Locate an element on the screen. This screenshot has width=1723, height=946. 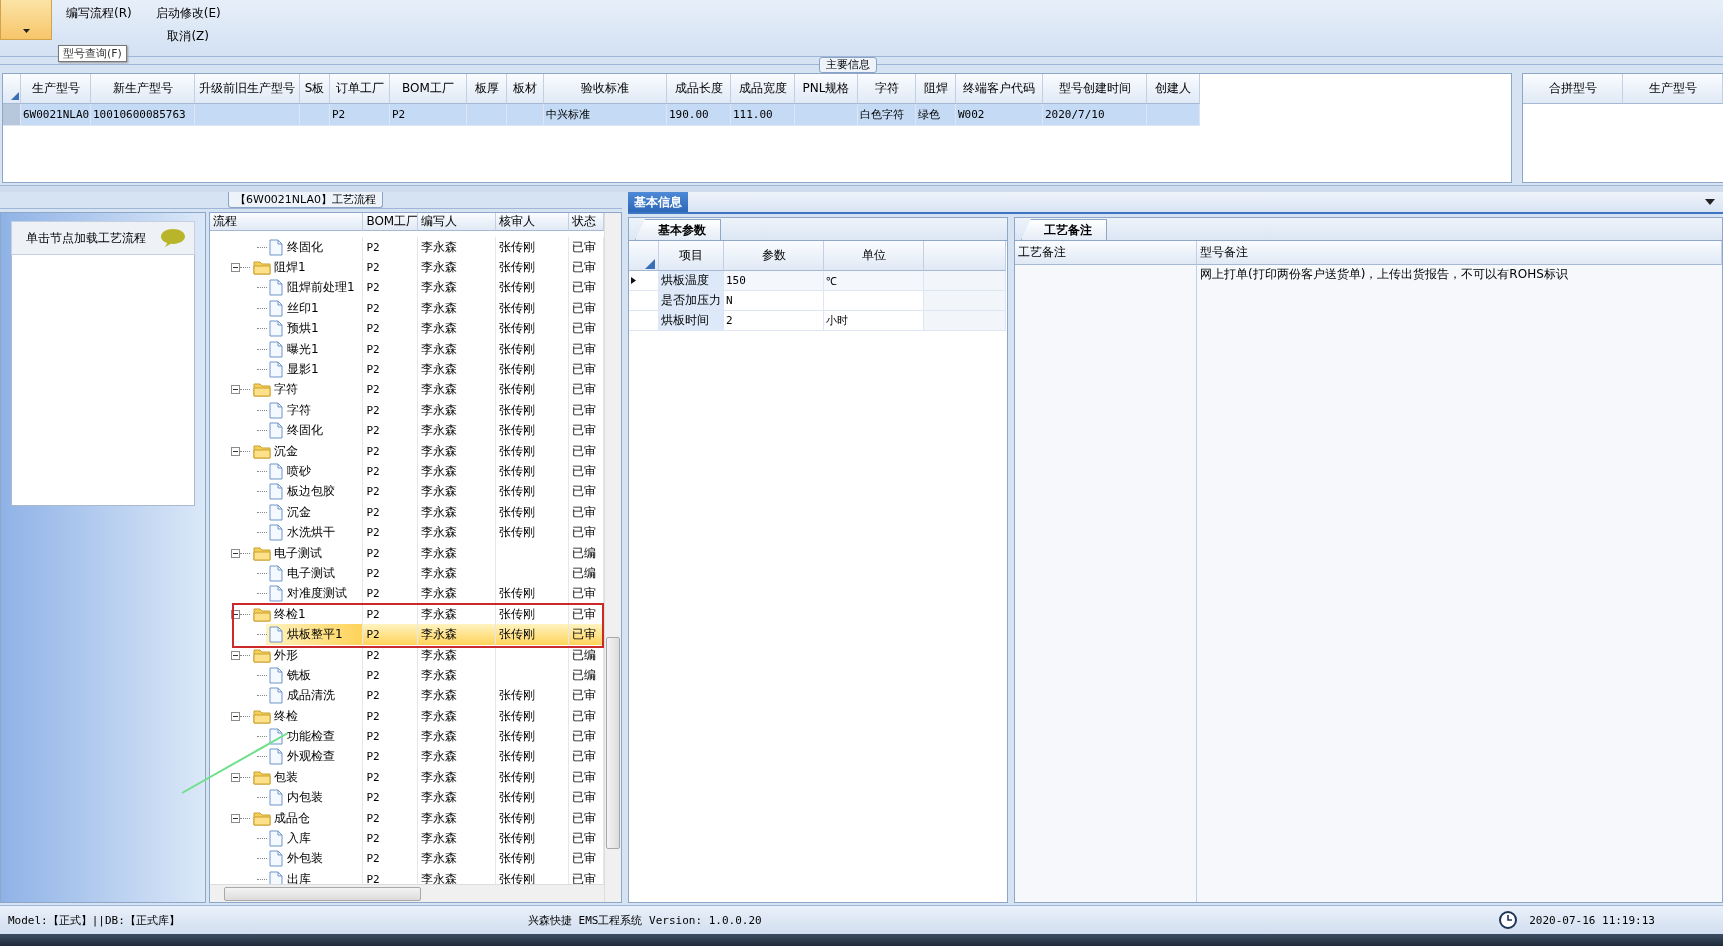
column-header: 验收标准 is located at coordinates (605, 89).